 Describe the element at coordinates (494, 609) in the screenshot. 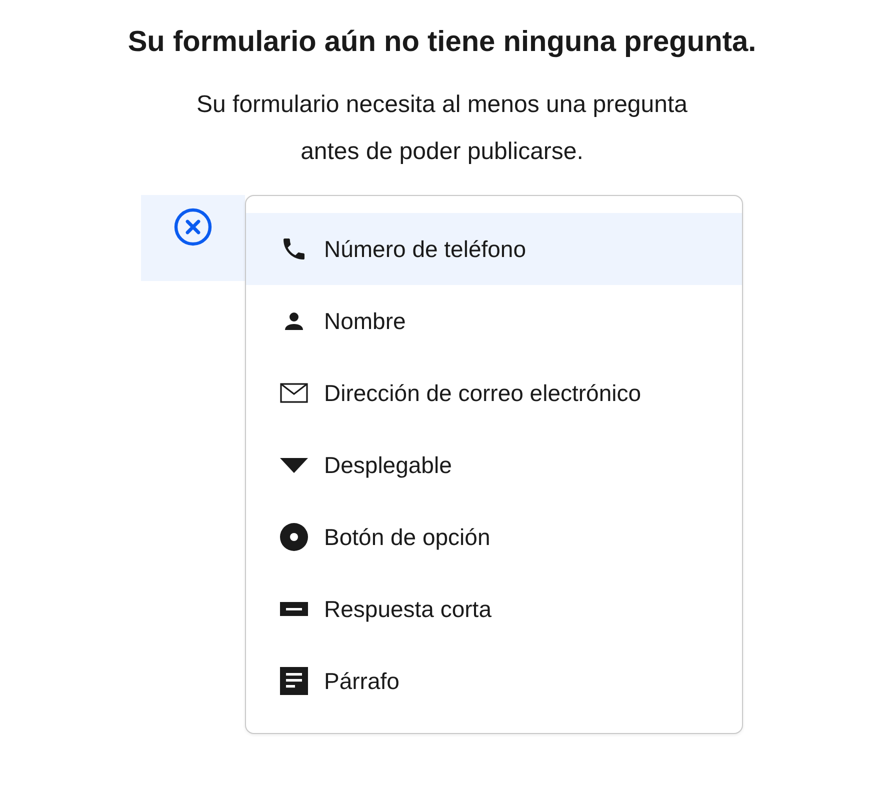

I see `menu-item: Respuesta corta` at that location.